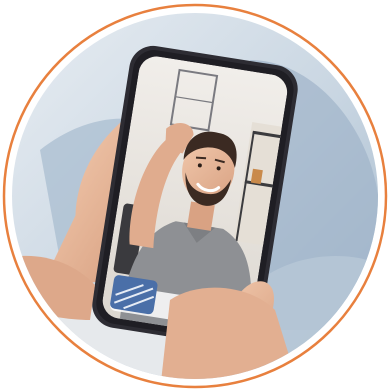 The width and height of the screenshot is (390, 391). Describe the element at coordinates (134, 295) in the screenshot. I see `self-view-thumbnail` at that location.